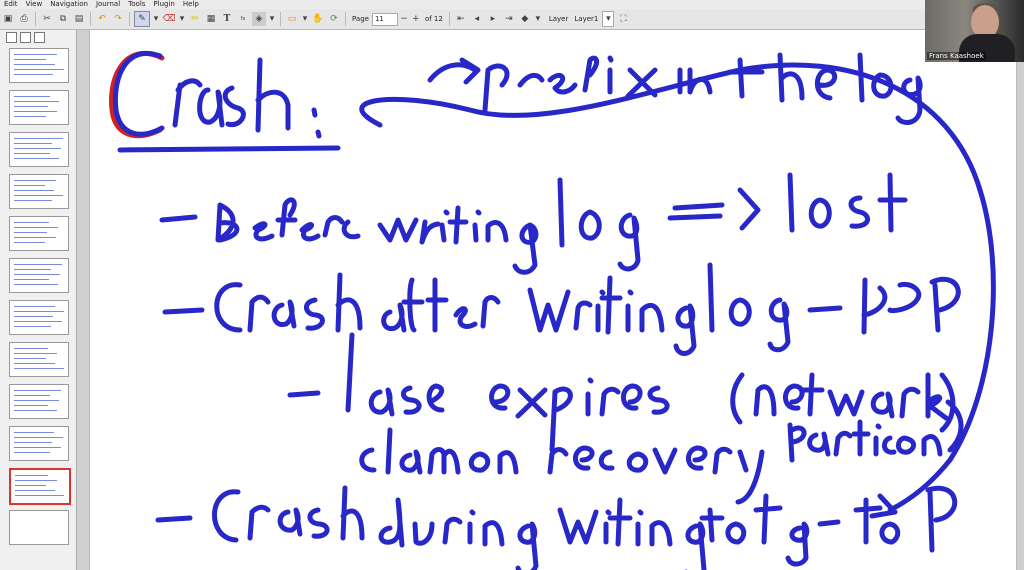 The image size is (1024, 570). Describe the element at coordinates (11, 37) in the screenshot. I see `tab-pages-icon` at that location.